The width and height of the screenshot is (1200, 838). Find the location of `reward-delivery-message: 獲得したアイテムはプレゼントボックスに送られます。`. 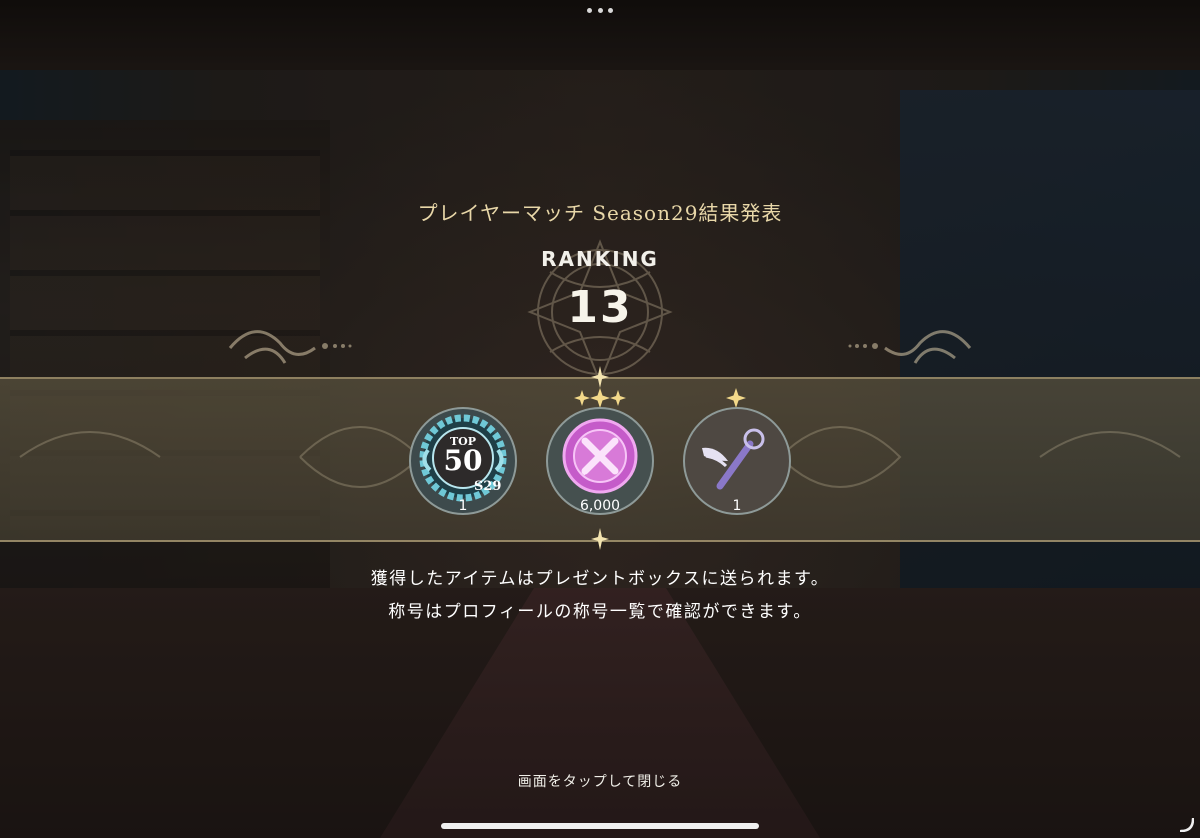

reward-delivery-message: 獲得したアイテムはプレゼントボックスに送られます。 is located at coordinates (600, 579).